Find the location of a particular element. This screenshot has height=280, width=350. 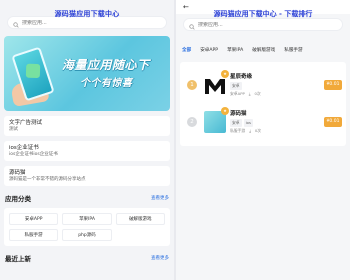

platform-tag: ios is located at coordinates (248, 122).